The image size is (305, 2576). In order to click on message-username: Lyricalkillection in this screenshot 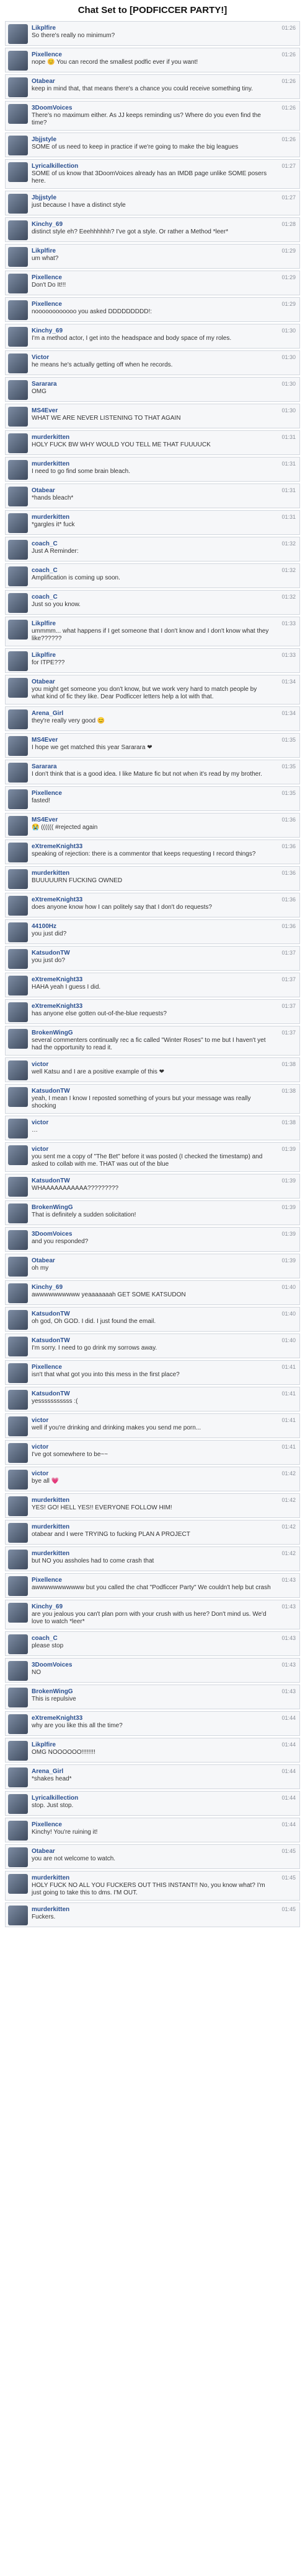, I will do `click(151, 1798)`.